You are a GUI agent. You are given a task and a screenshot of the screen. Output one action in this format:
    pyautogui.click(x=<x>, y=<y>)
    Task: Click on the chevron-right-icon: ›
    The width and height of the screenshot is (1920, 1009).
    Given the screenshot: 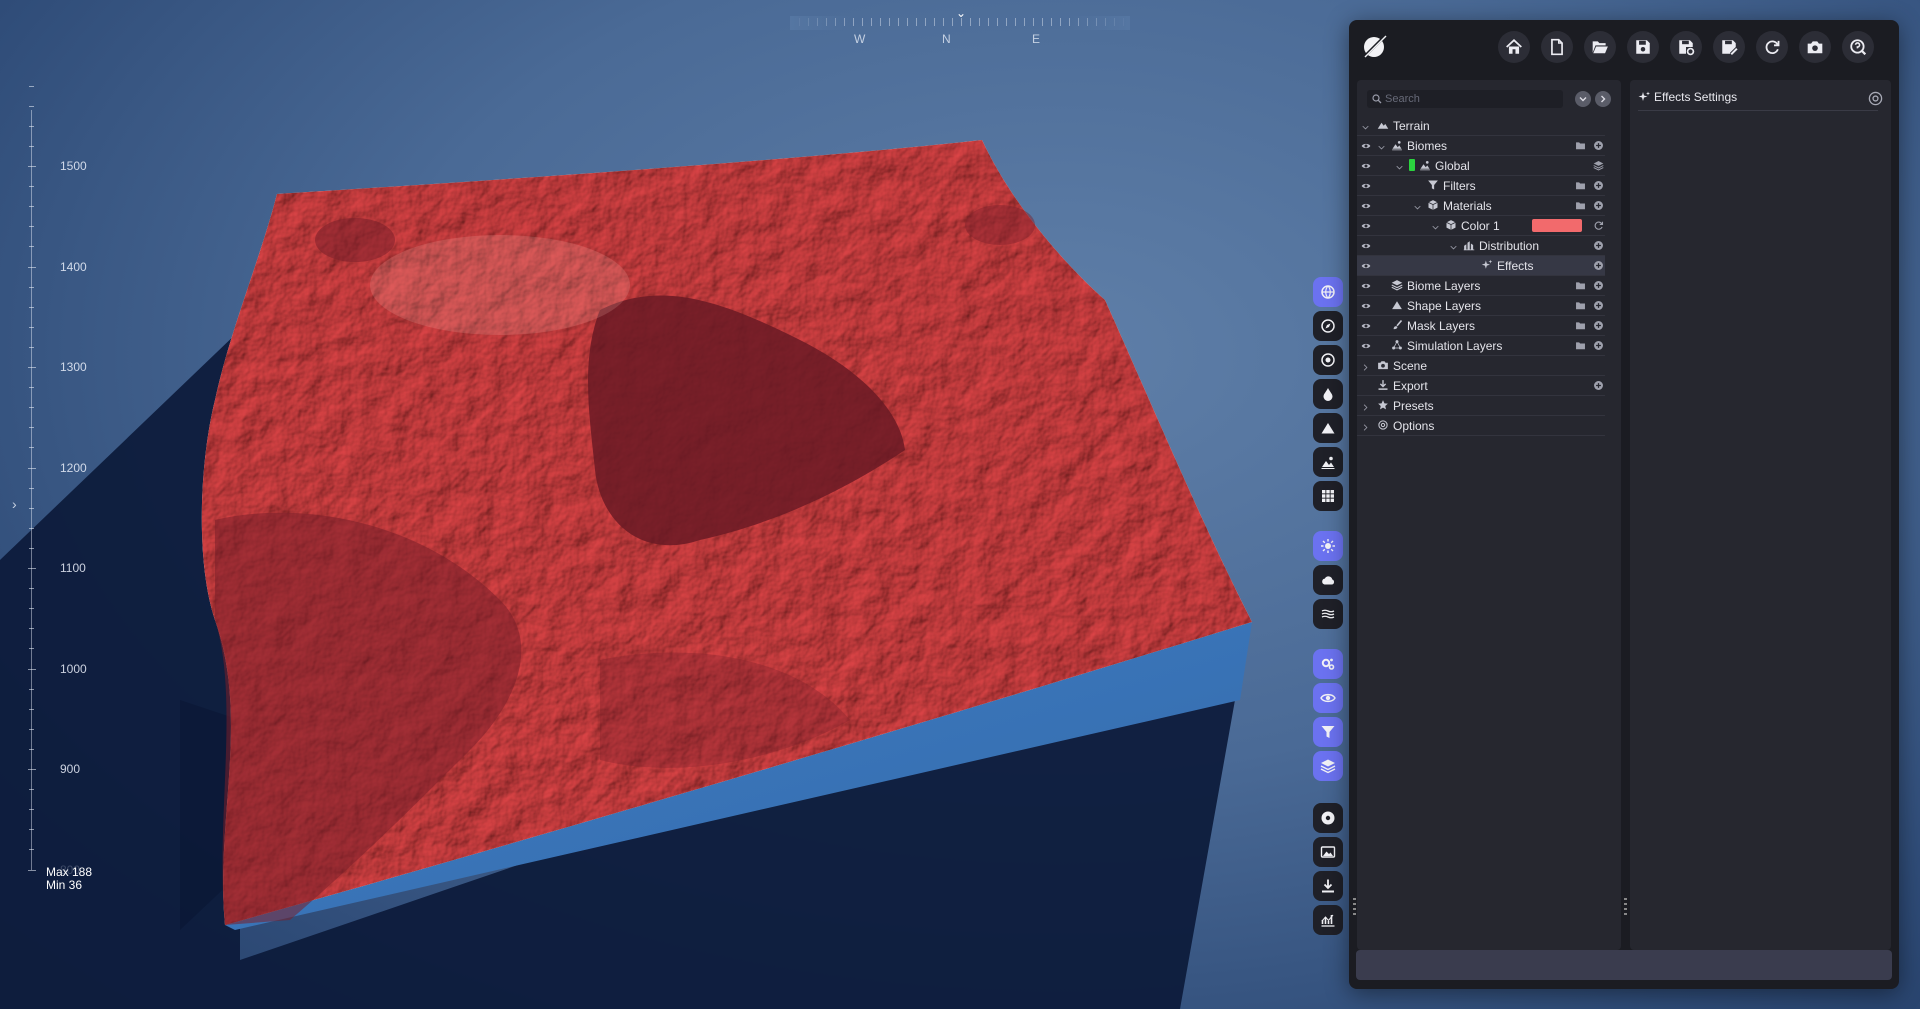 What is the action you would take?
    pyautogui.click(x=14, y=504)
    